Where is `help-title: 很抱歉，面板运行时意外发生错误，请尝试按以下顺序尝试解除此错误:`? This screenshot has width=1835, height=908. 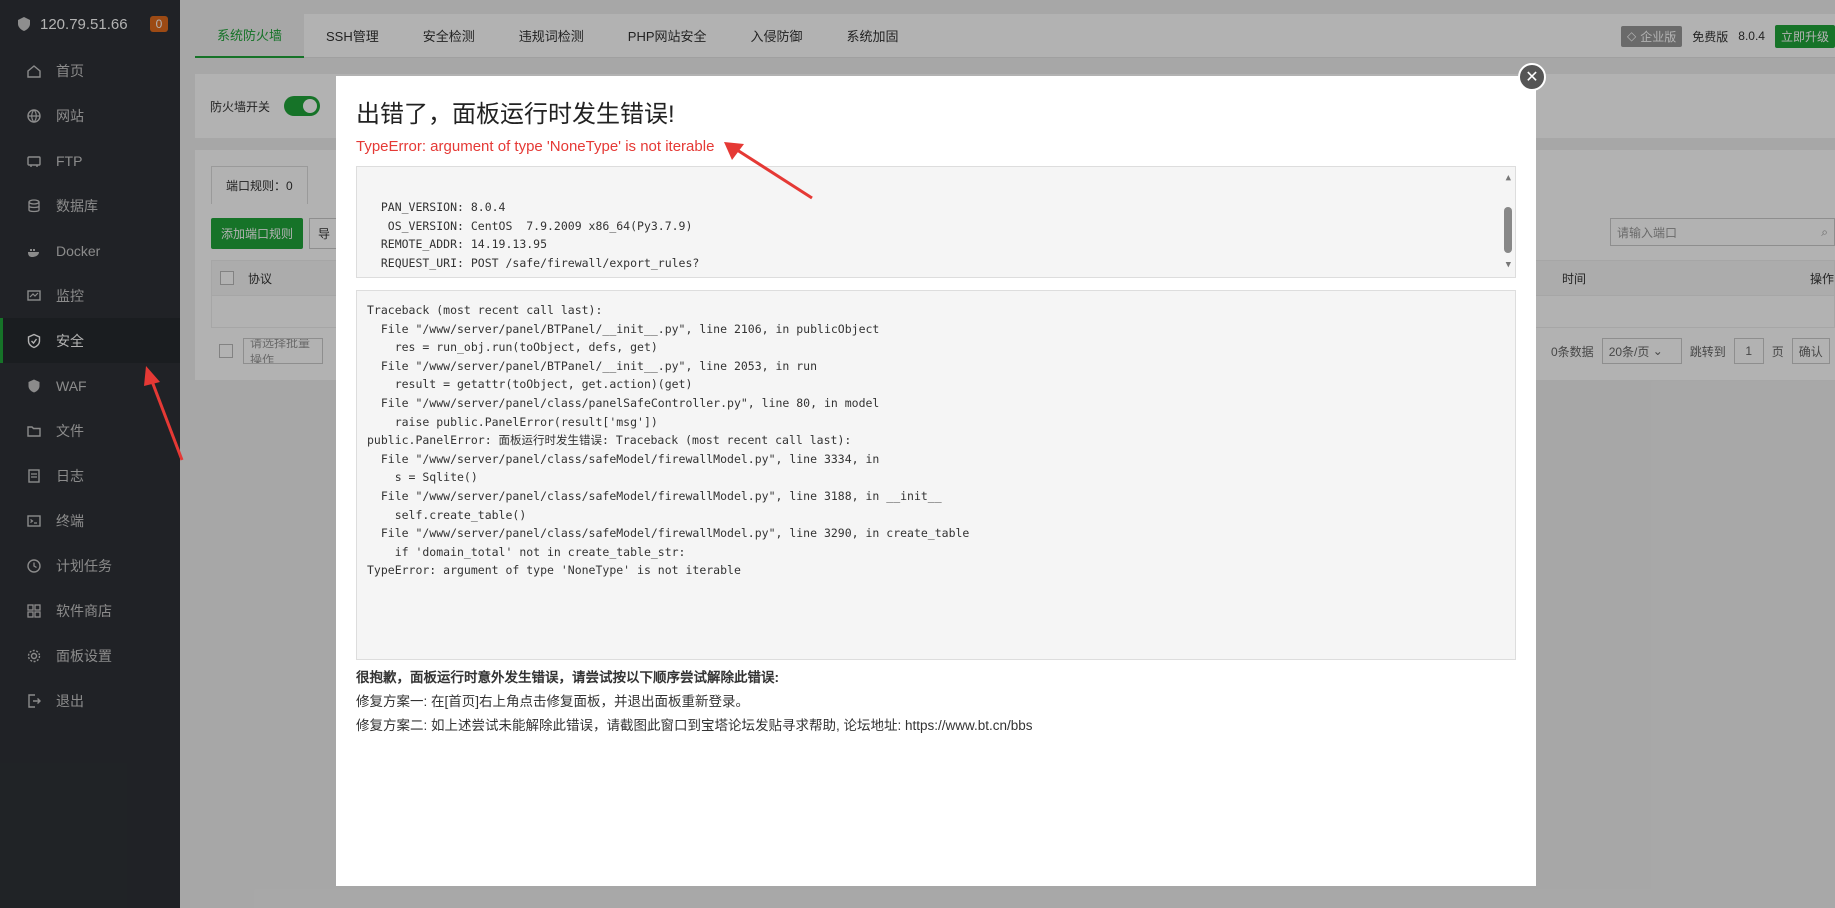 help-title: 很抱歉，面板运行时意外发生错误，请尝试按以下顺序尝试解除此错误: is located at coordinates (567, 677).